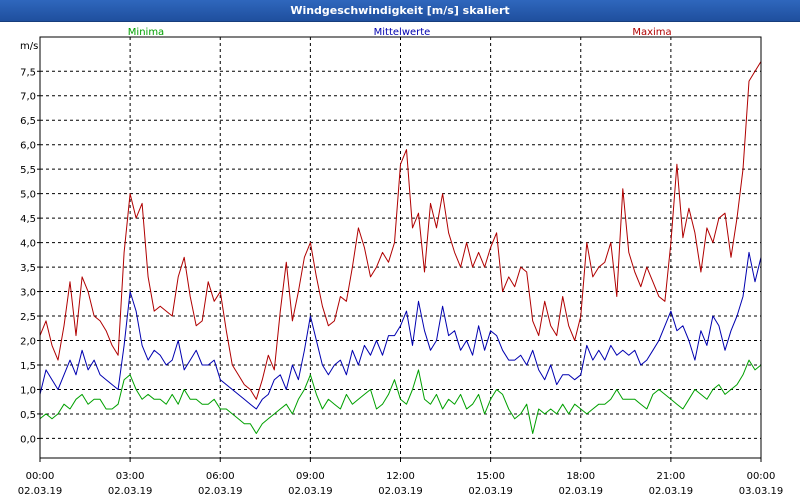 The height and width of the screenshot is (500, 800). What do you see at coordinates (28, 390) in the screenshot?
I see `y-tick-label: 1,0` at bounding box center [28, 390].